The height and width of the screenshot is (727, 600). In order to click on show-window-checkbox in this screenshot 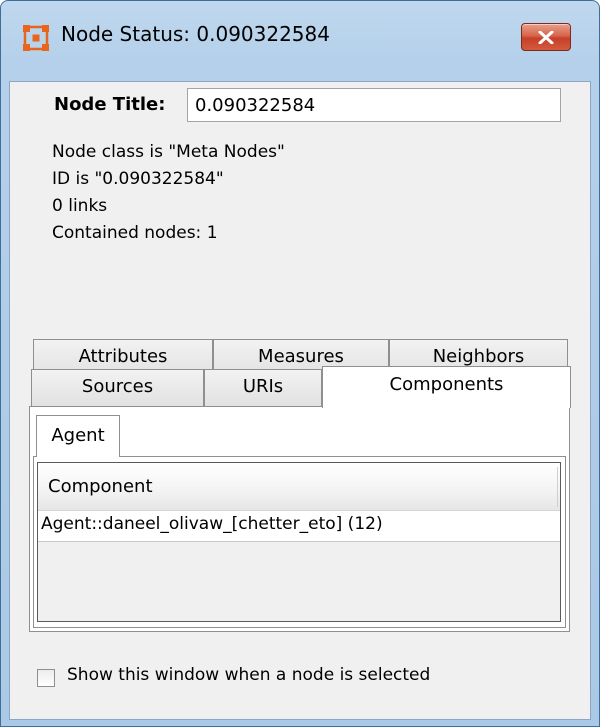, I will do `click(46, 678)`.